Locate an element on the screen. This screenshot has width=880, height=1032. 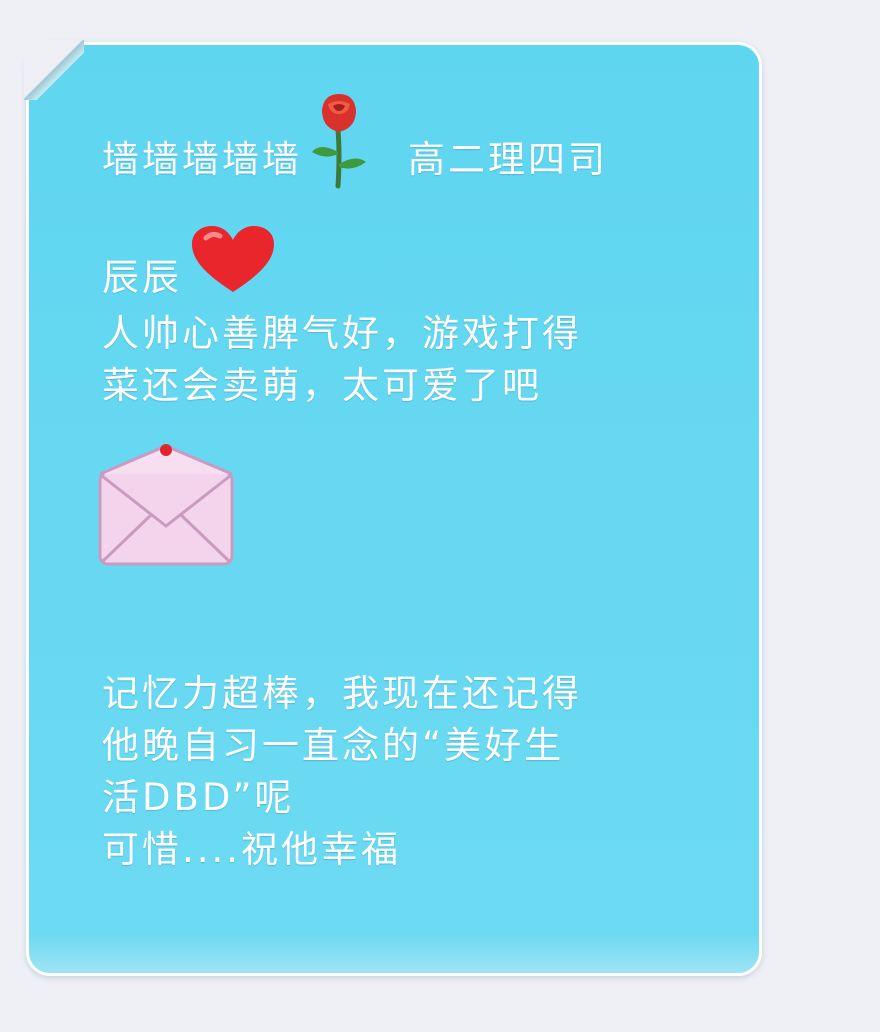
bubble-corner-fold is located at coordinates (54, 70).